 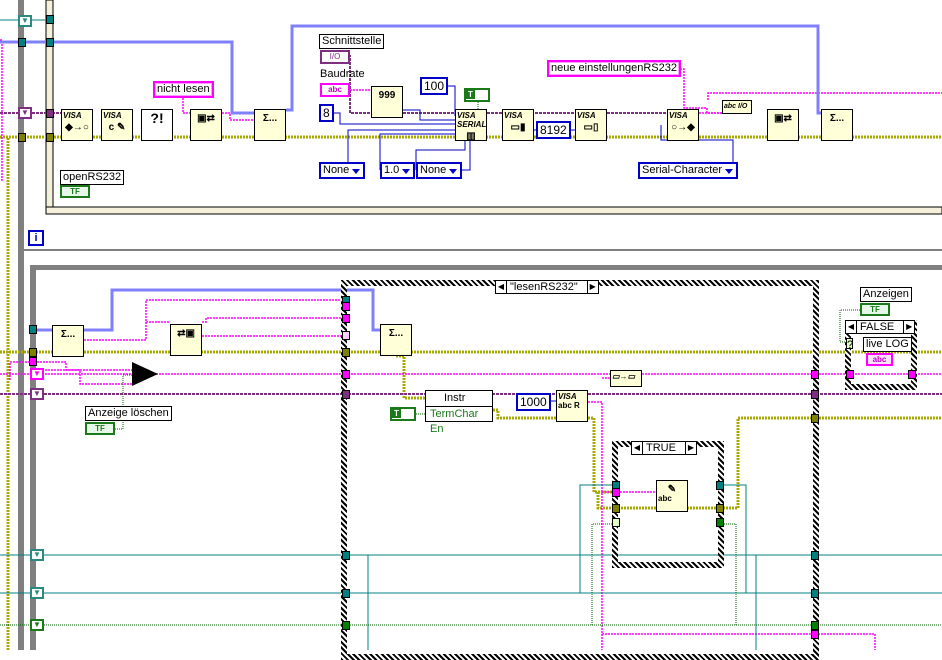 What do you see at coordinates (342, 170) in the screenshot?
I see `parity-ring: None` at bounding box center [342, 170].